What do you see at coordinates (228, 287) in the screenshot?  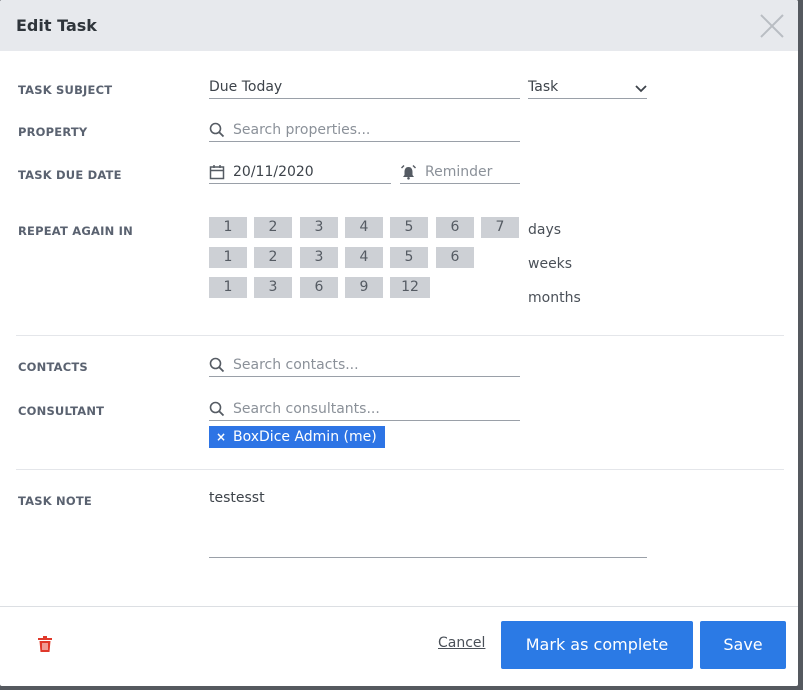 I see `repeat-month-1: 1` at bounding box center [228, 287].